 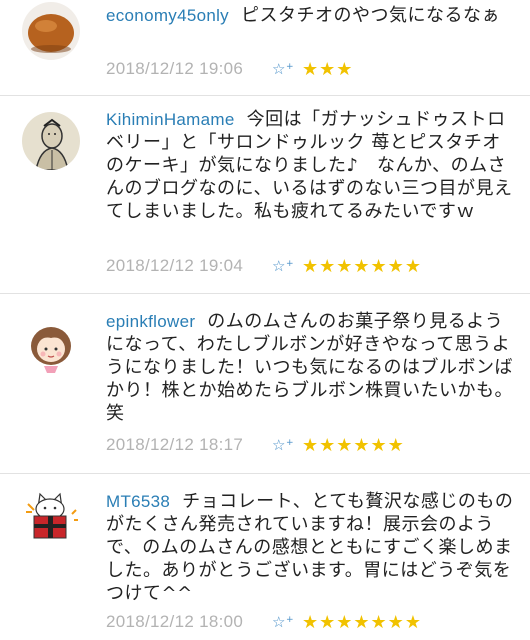 What do you see at coordinates (327, 69) in the screenshot?
I see `star-rating: ★★★` at bounding box center [327, 69].